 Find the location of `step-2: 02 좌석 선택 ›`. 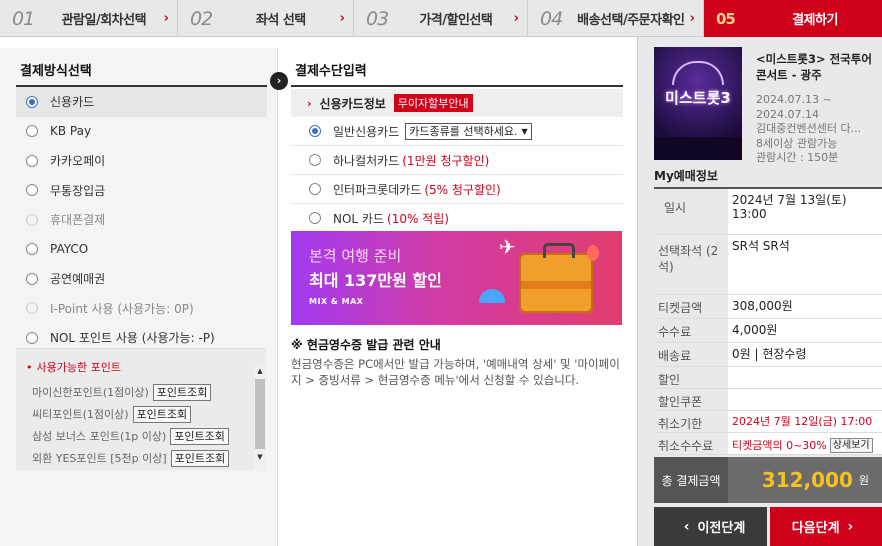

step-2: 02 좌석 선택 › is located at coordinates (266, 18).